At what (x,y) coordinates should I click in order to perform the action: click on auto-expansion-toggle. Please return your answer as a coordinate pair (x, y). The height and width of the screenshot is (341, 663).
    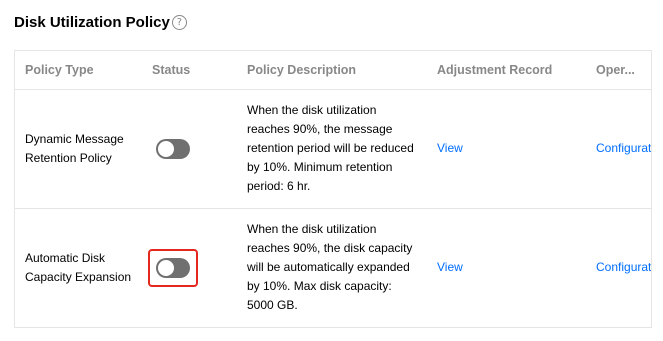
    Looking at the image, I should click on (173, 267).